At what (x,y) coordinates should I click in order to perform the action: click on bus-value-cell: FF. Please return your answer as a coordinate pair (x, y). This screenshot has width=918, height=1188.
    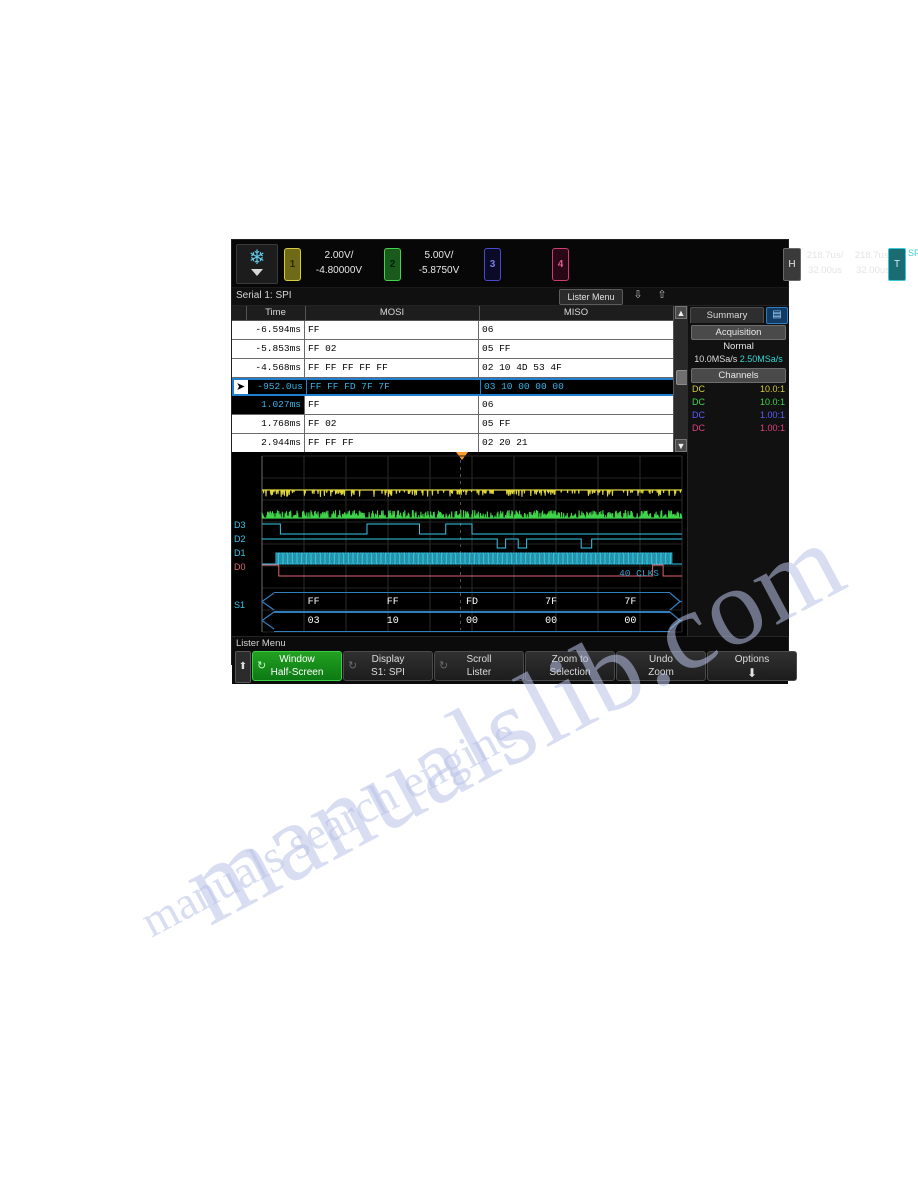
    Looking at the image, I should click on (393, 602).